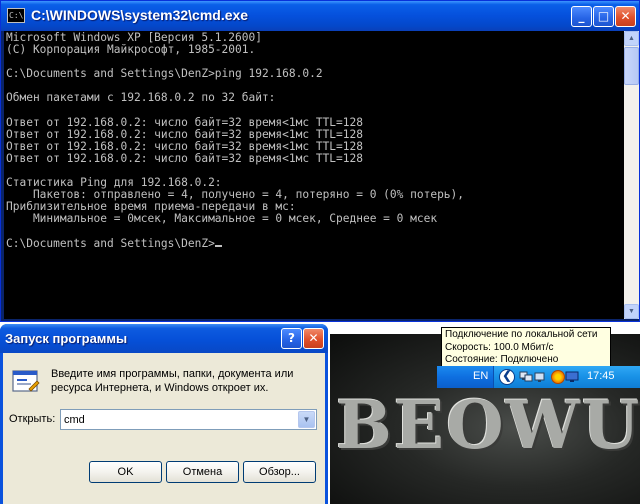  Describe the element at coordinates (480, 376) in the screenshot. I see `language-indicator: EN` at that location.